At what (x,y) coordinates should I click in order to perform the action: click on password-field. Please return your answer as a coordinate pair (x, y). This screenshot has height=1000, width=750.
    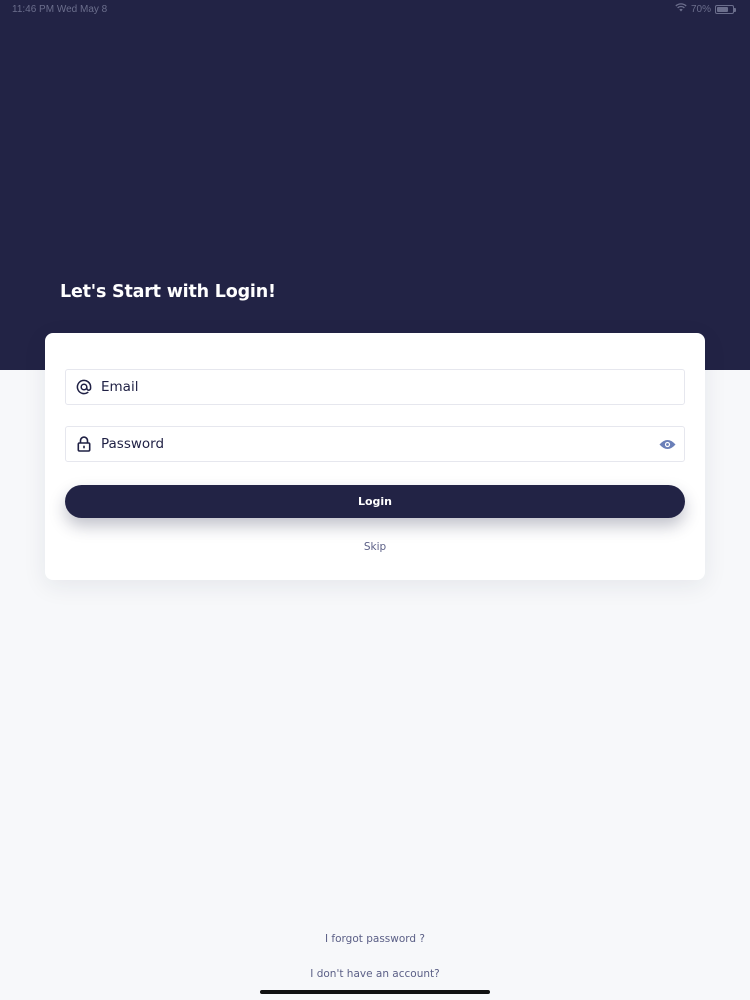
    Looking at the image, I should click on (375, 444).